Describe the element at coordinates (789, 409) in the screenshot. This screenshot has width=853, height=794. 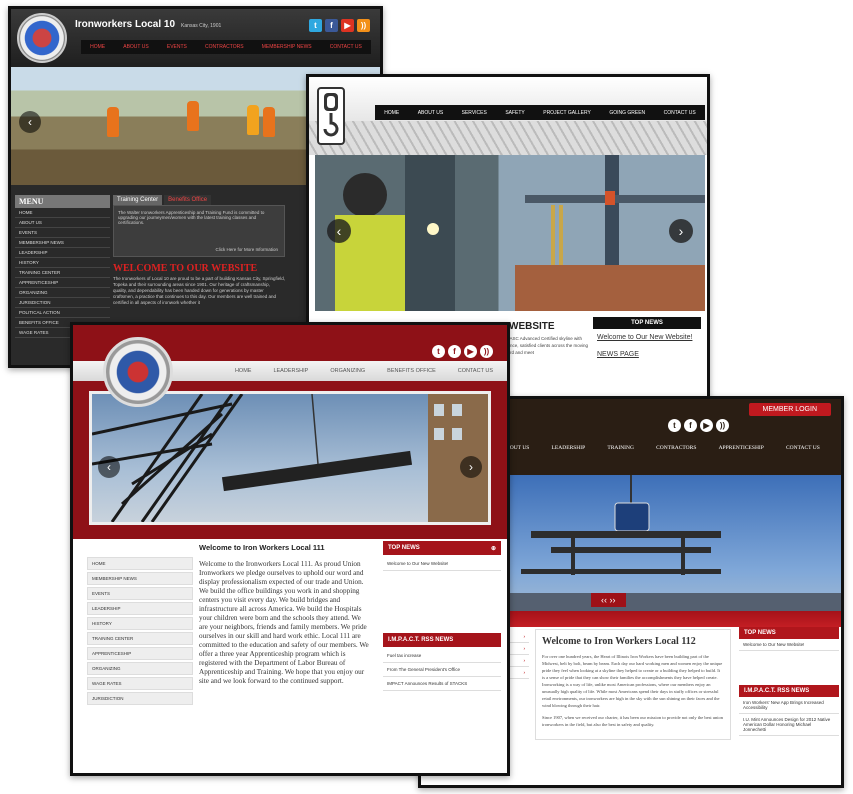
I see `member-login-button: MEMBER LOGIN` at that location.